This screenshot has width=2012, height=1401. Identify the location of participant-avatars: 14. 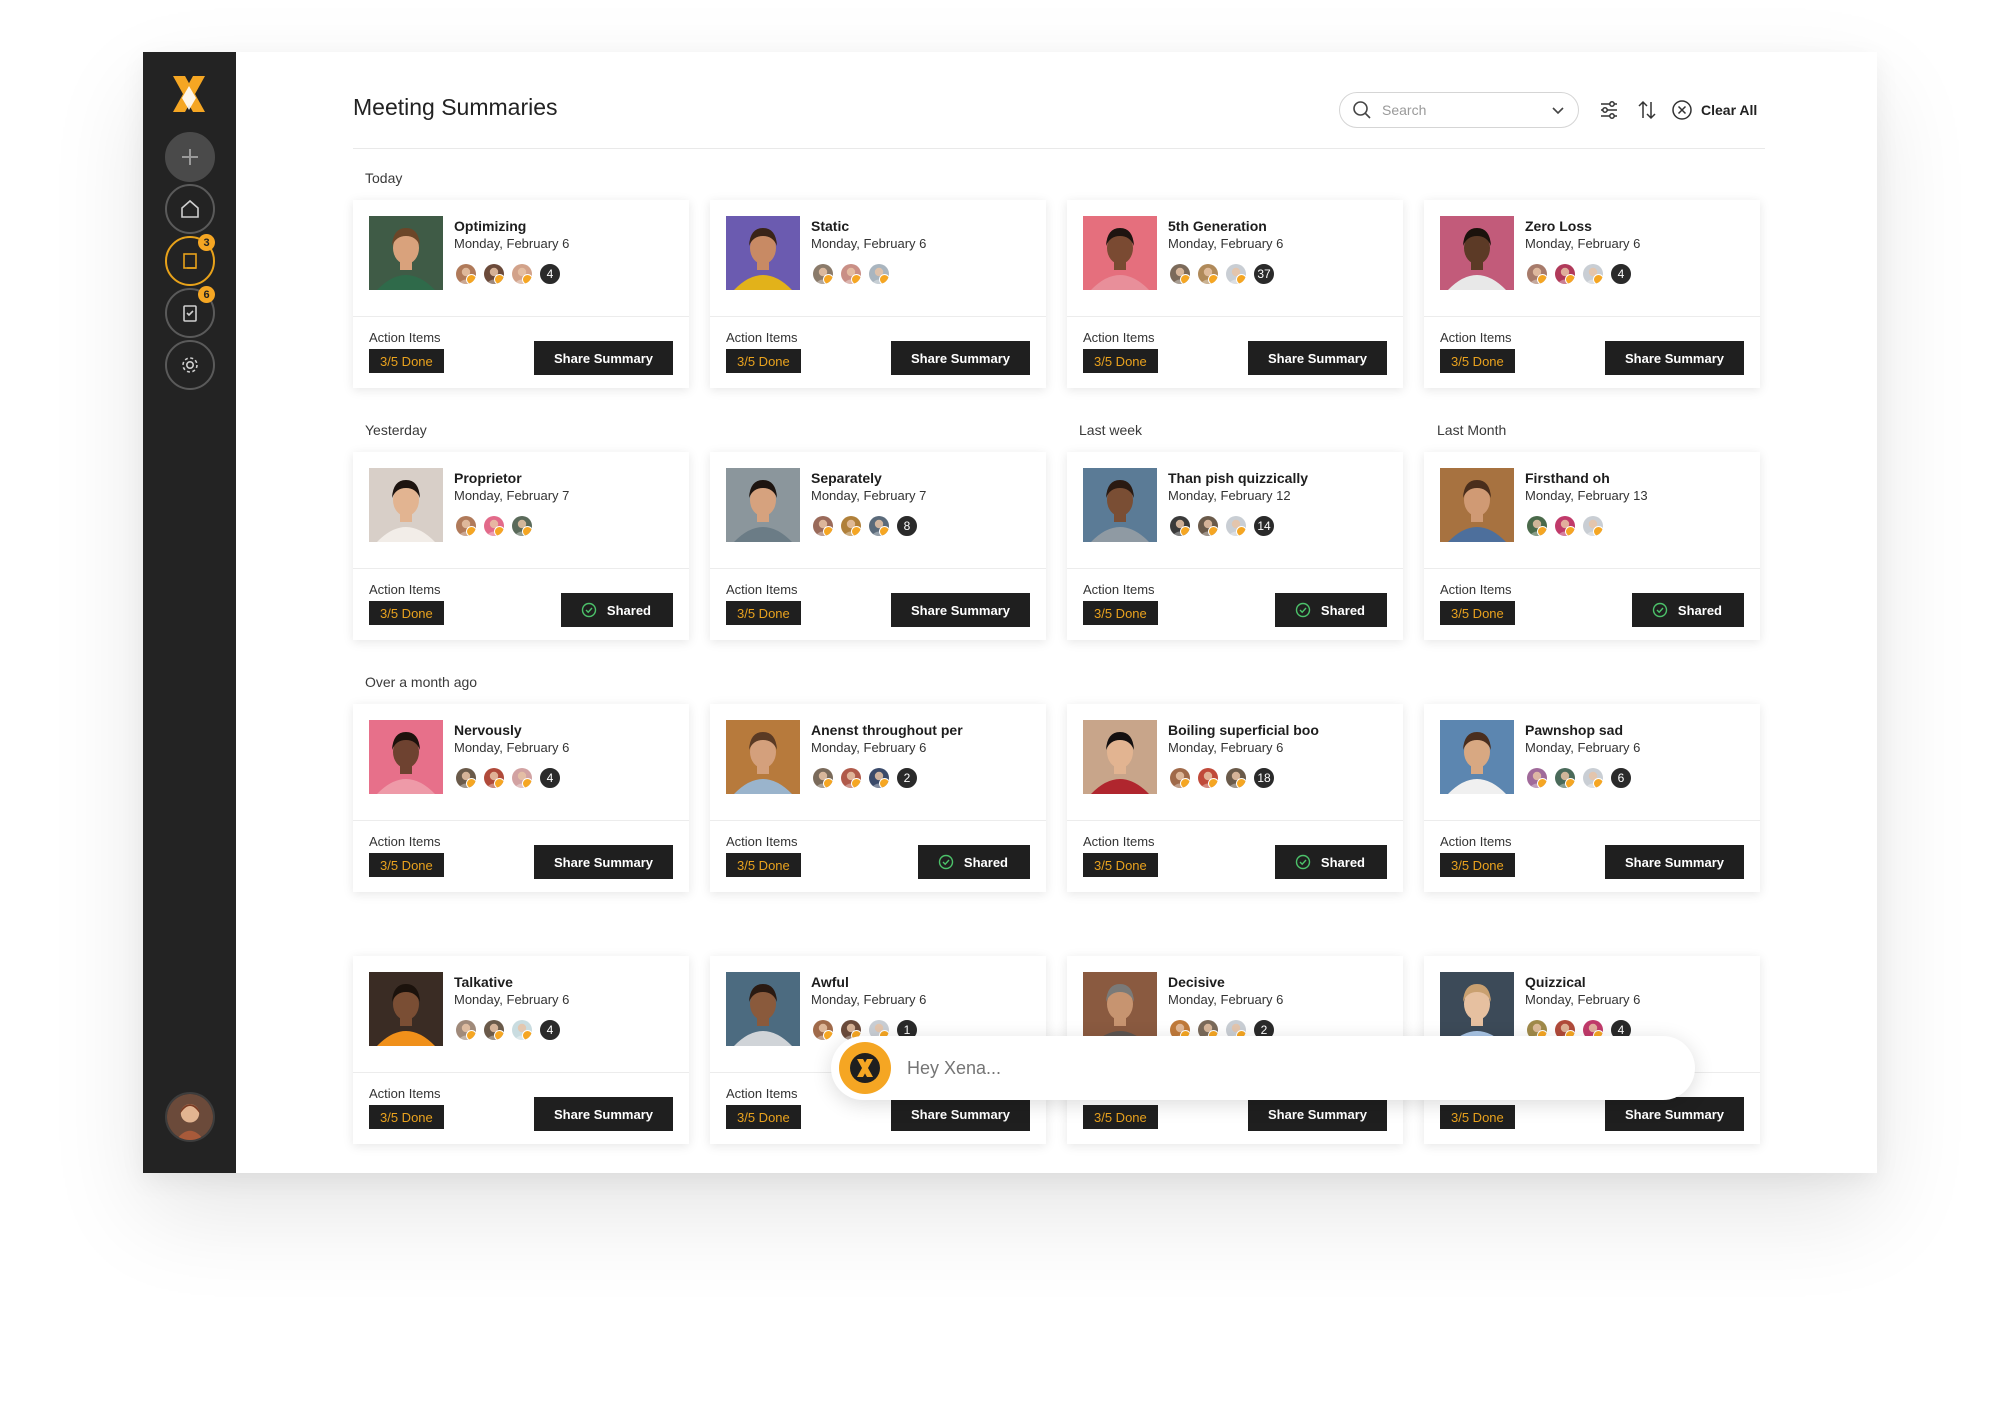
(1222, 526).